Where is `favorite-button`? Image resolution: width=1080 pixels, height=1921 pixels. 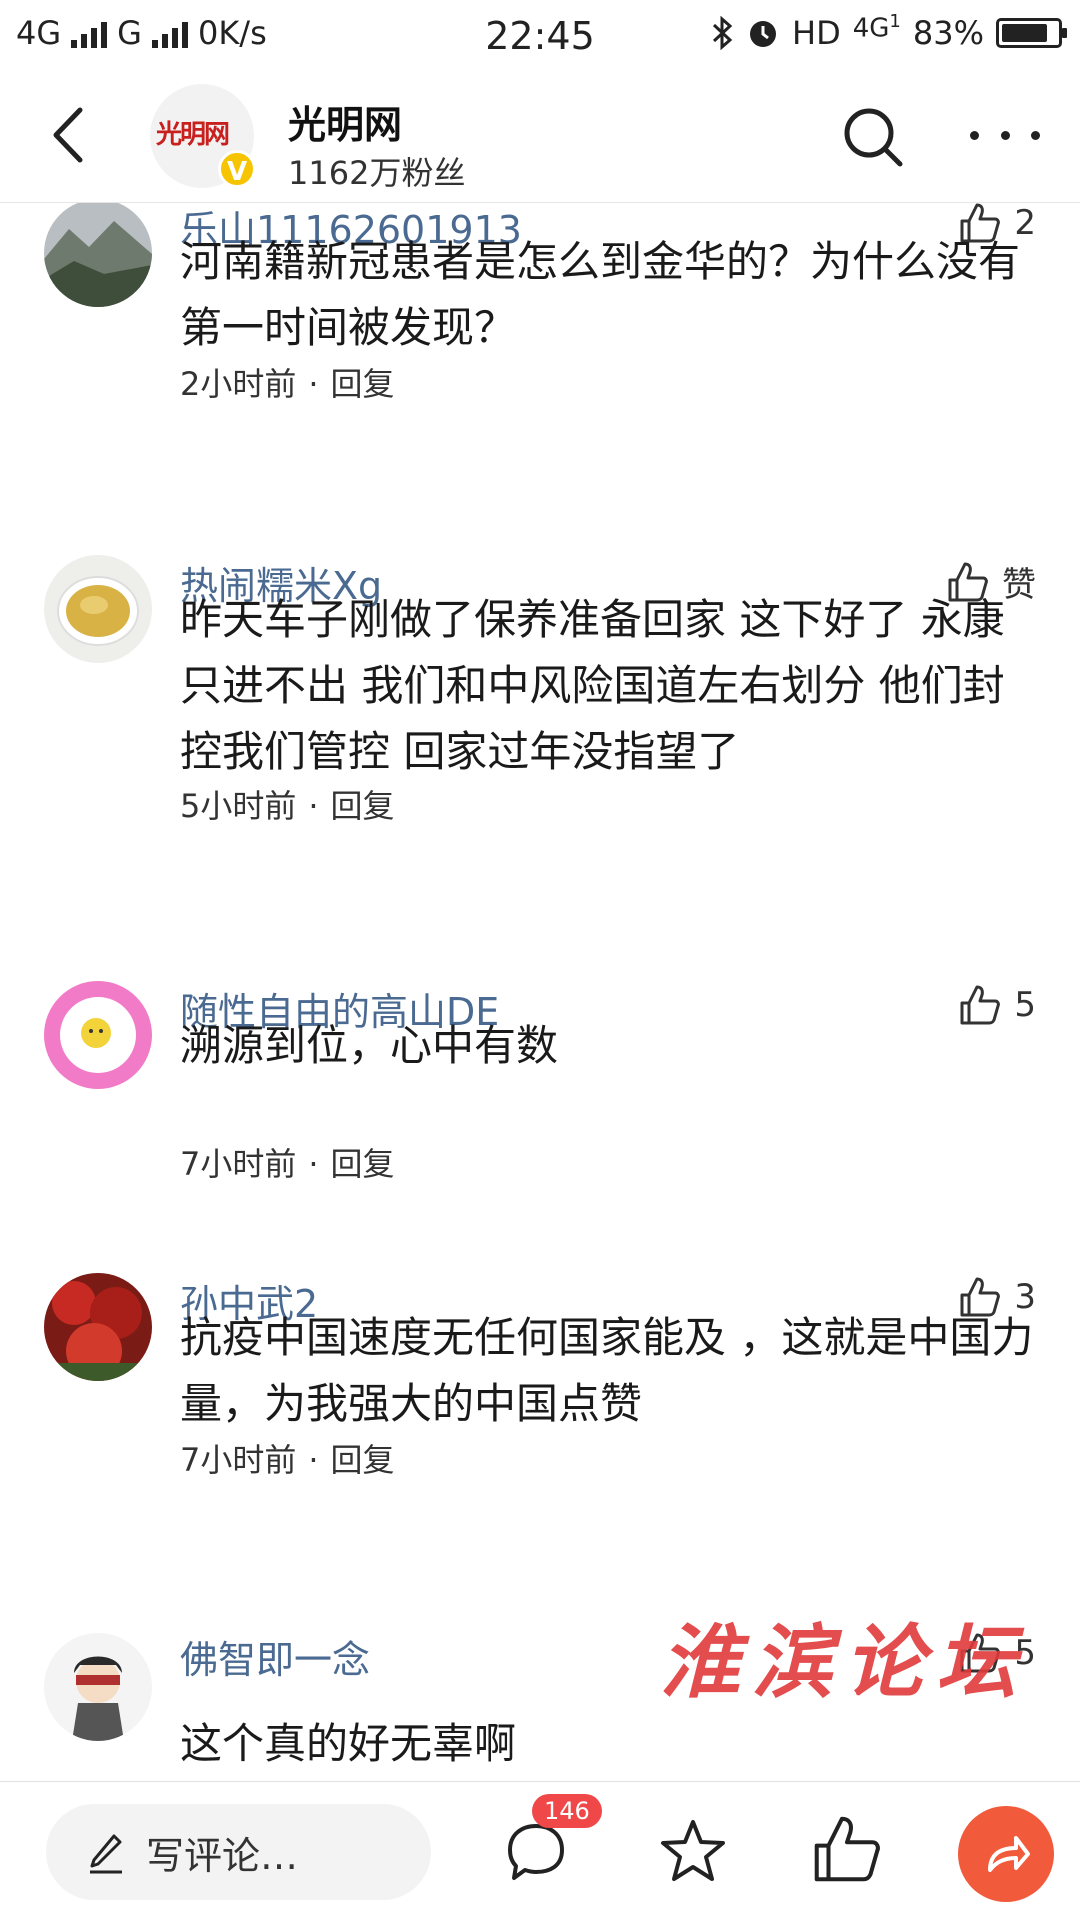
favorite-button is located at coordinates (693, 1851).